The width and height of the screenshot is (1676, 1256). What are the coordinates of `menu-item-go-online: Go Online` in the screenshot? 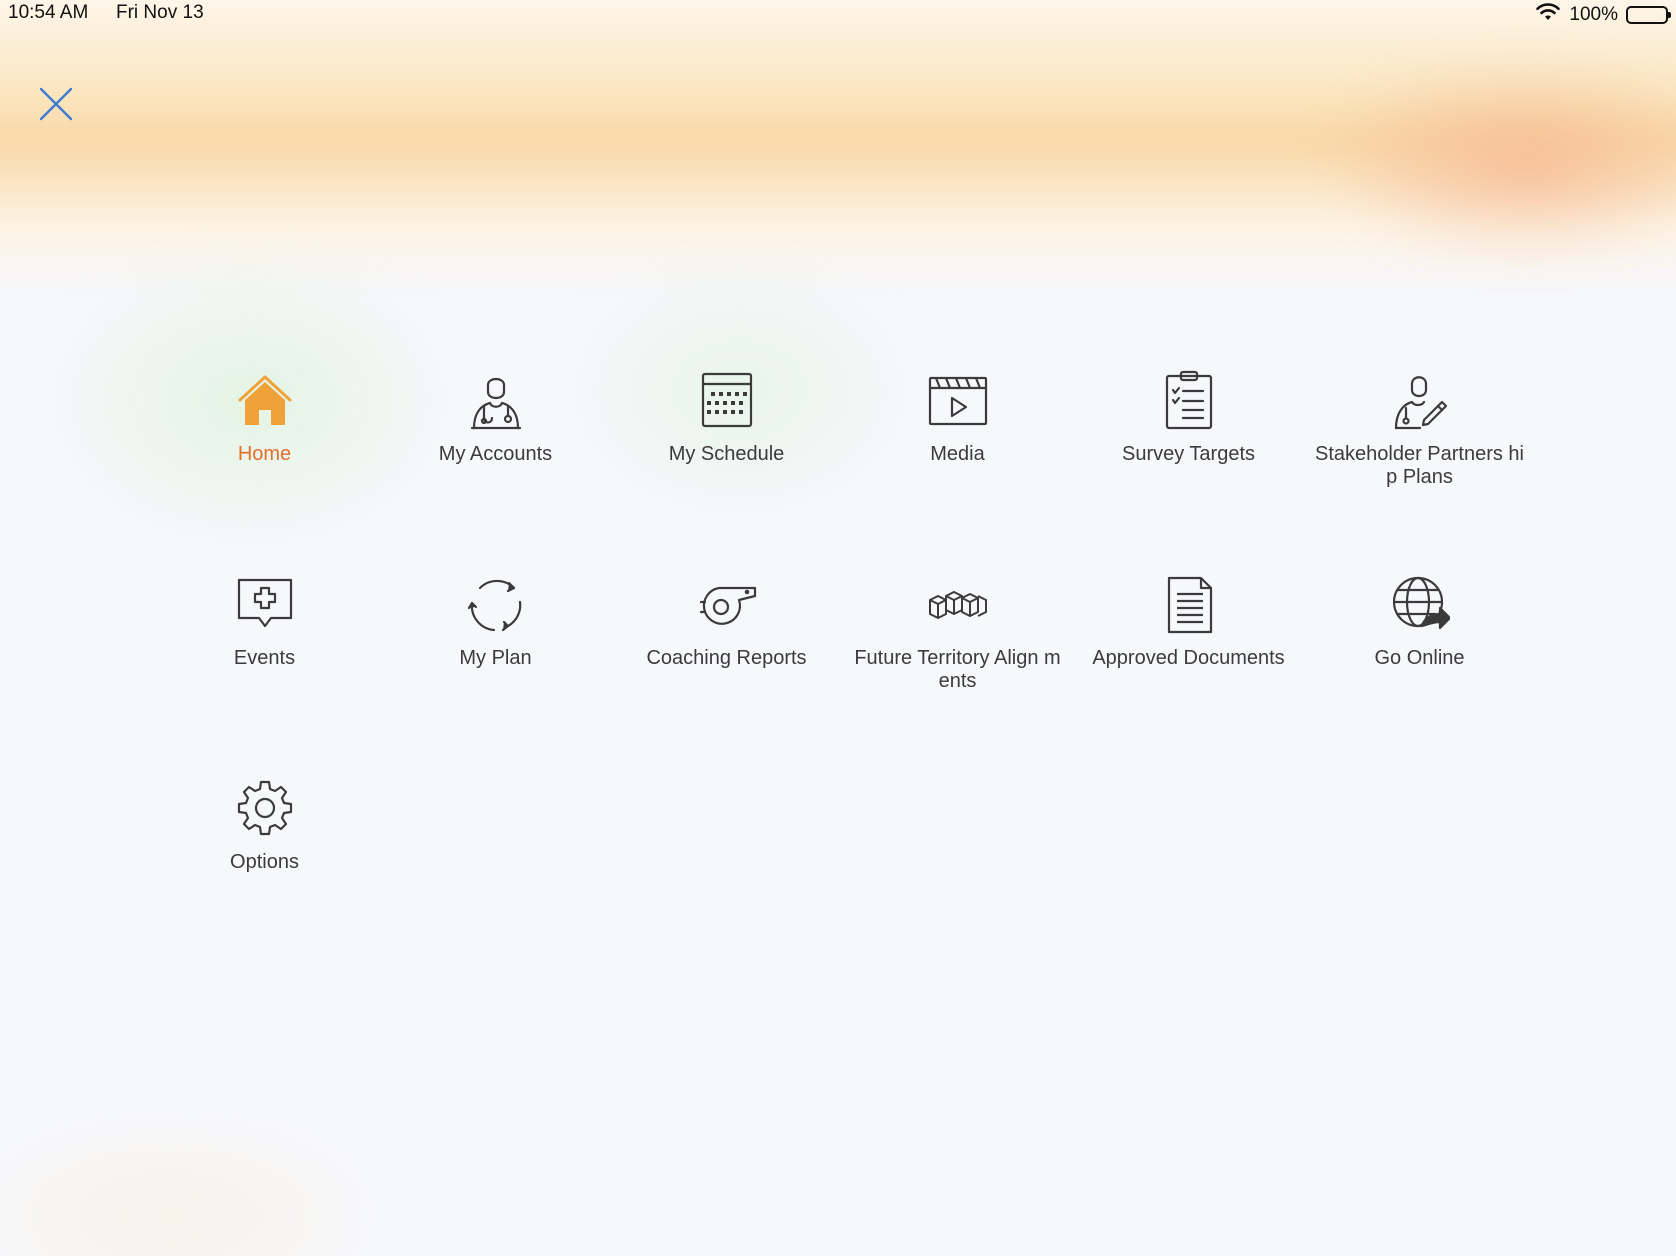 It's located at (1419, 676).